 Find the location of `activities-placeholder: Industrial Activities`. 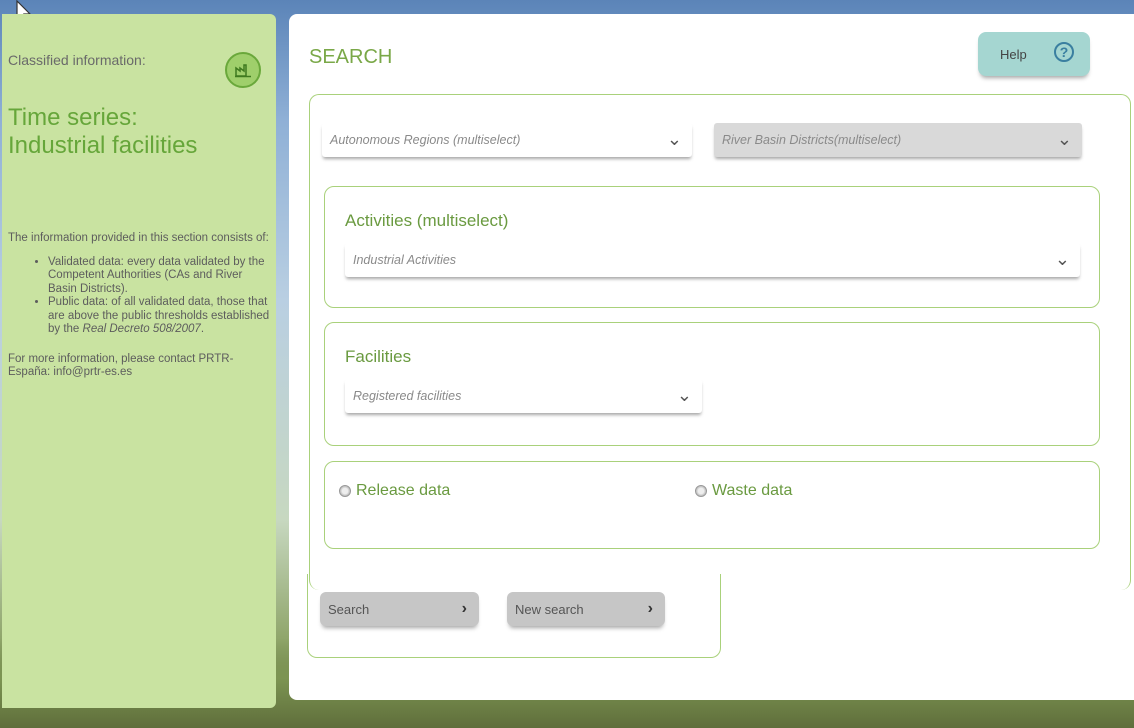

activities-placeholder: Industrial Activities is located at coordinates (405, 260).